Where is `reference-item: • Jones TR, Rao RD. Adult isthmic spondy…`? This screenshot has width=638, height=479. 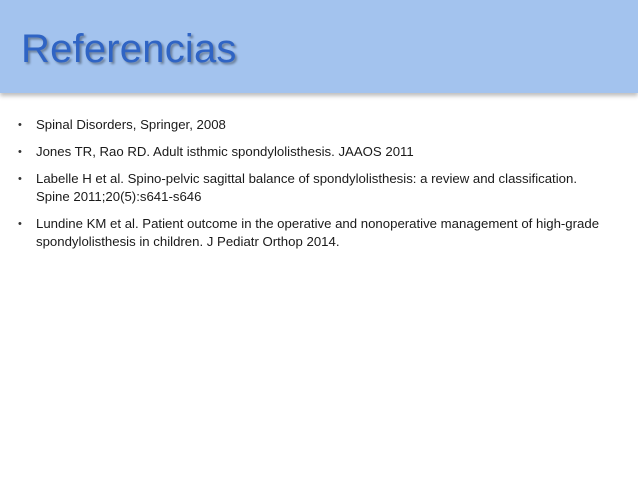
reference-item: • Jones TR, Rao RD. Adult isthmic spondy… is located at coordinates (315, 152).